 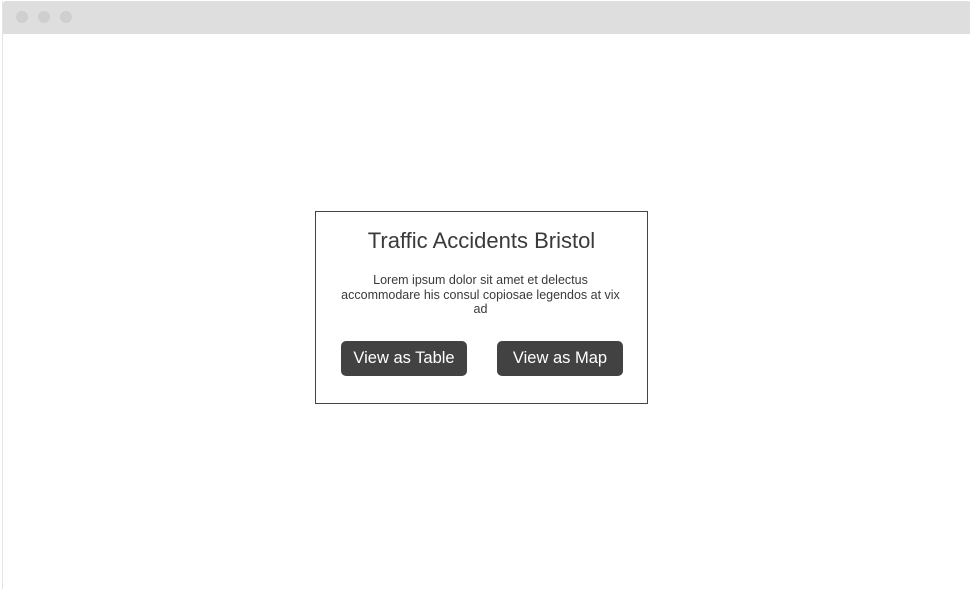 I want to click on window-maximize-dot-icon, so click(x=66, y=17).